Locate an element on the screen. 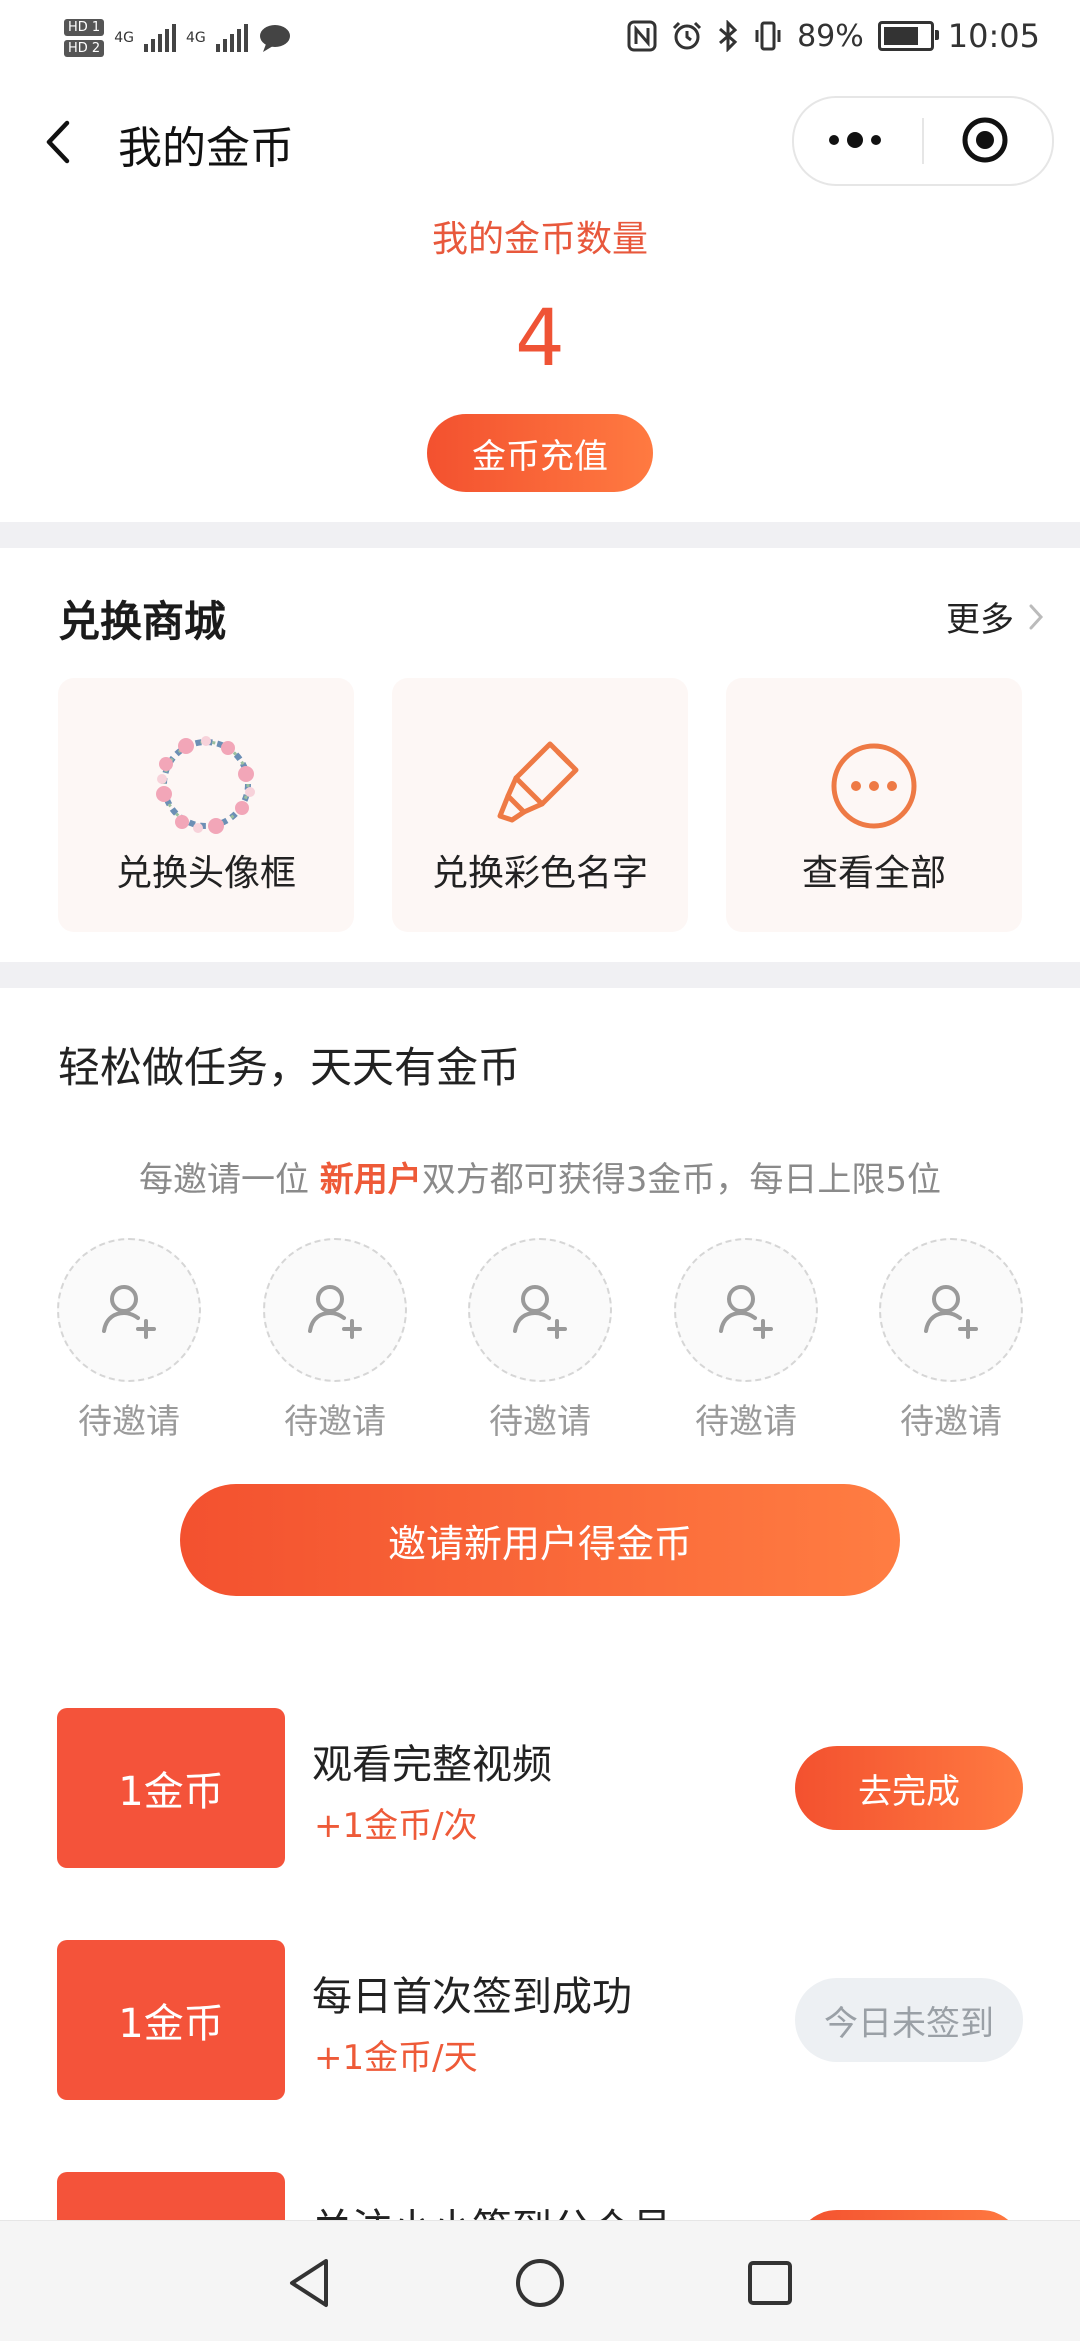 This screenshot has height=2341, width=1080. back-button is located at coordinates (58, 142).